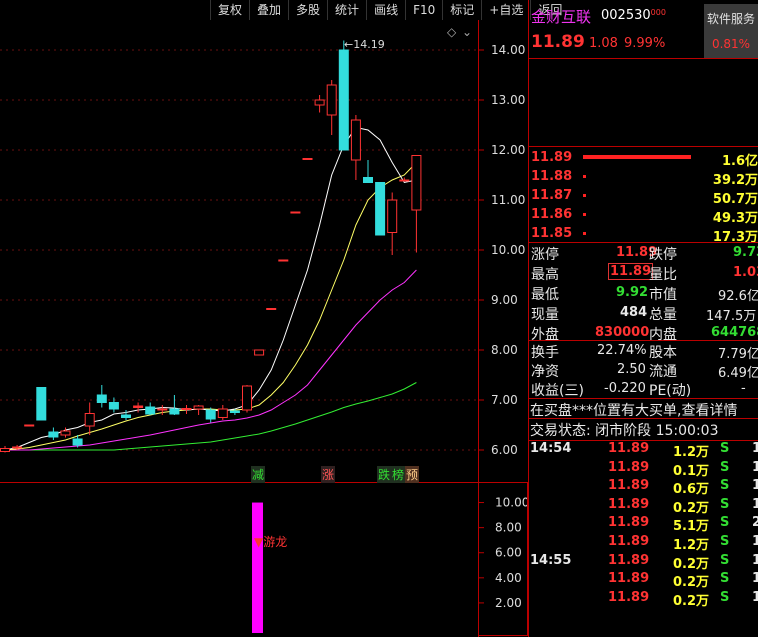  What do you see at coordinates (633, 15) in the screenshot?
I see `stock-code: 002530000` at bounding box center [633, 15].